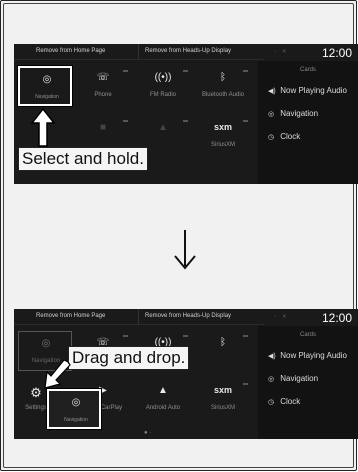  I want to click on callout-select-hold: Select and hold., so click(83, 159).